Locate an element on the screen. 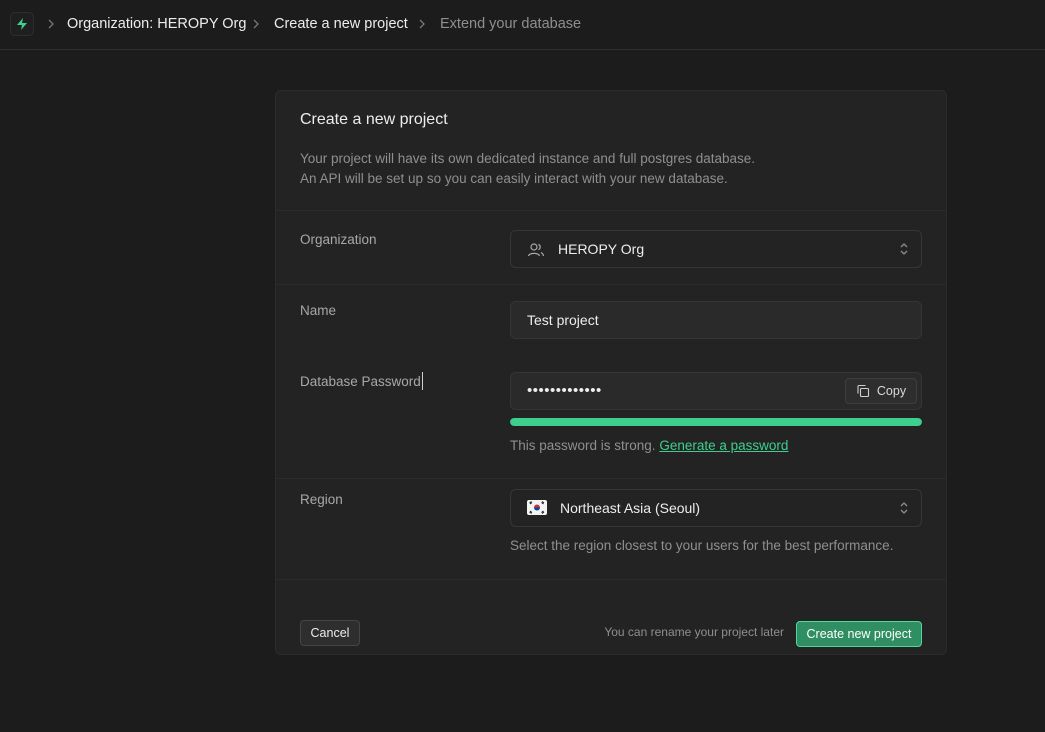 Image resolution: width=1045 pixels, height=732 pixels. breadcrumb-organization: Organization: HEROPY Org is located at coordinates (156, 24).